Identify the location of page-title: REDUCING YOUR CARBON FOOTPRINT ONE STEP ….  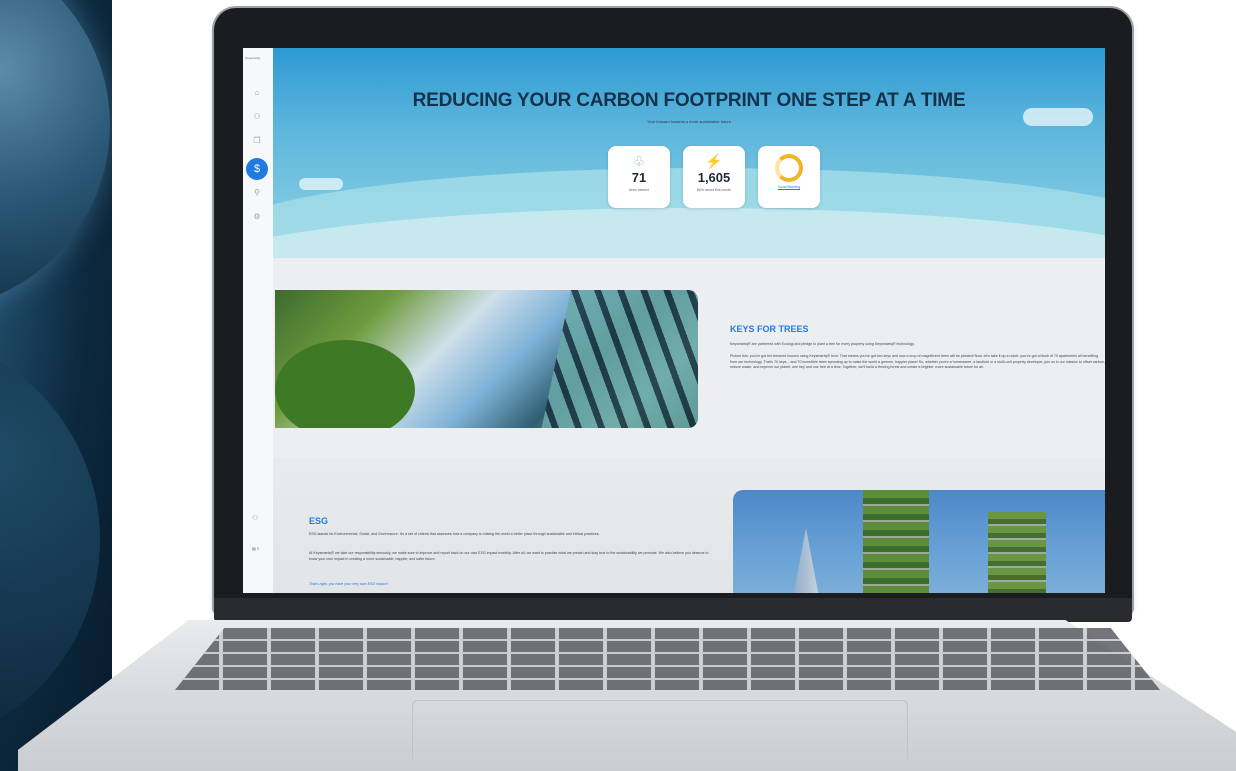
(689, 100).